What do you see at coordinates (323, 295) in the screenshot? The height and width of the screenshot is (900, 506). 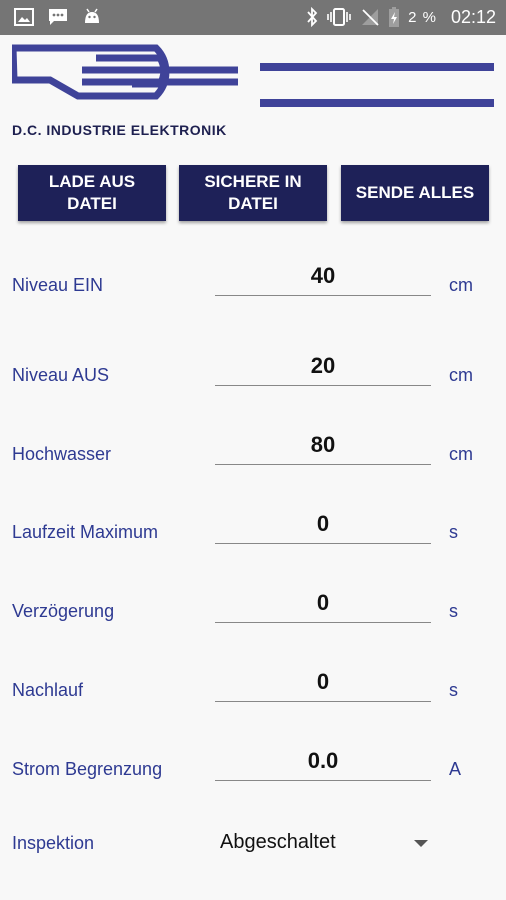 I see `level-on-underline` at bounding box center [323, 295].